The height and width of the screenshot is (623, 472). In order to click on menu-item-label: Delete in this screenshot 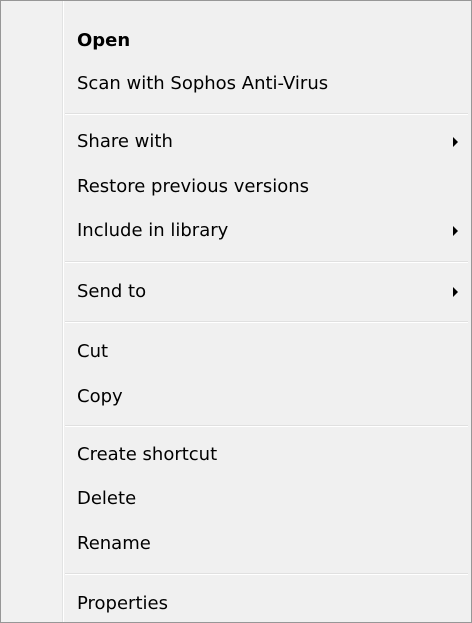, I will do `click(107, 498)`.